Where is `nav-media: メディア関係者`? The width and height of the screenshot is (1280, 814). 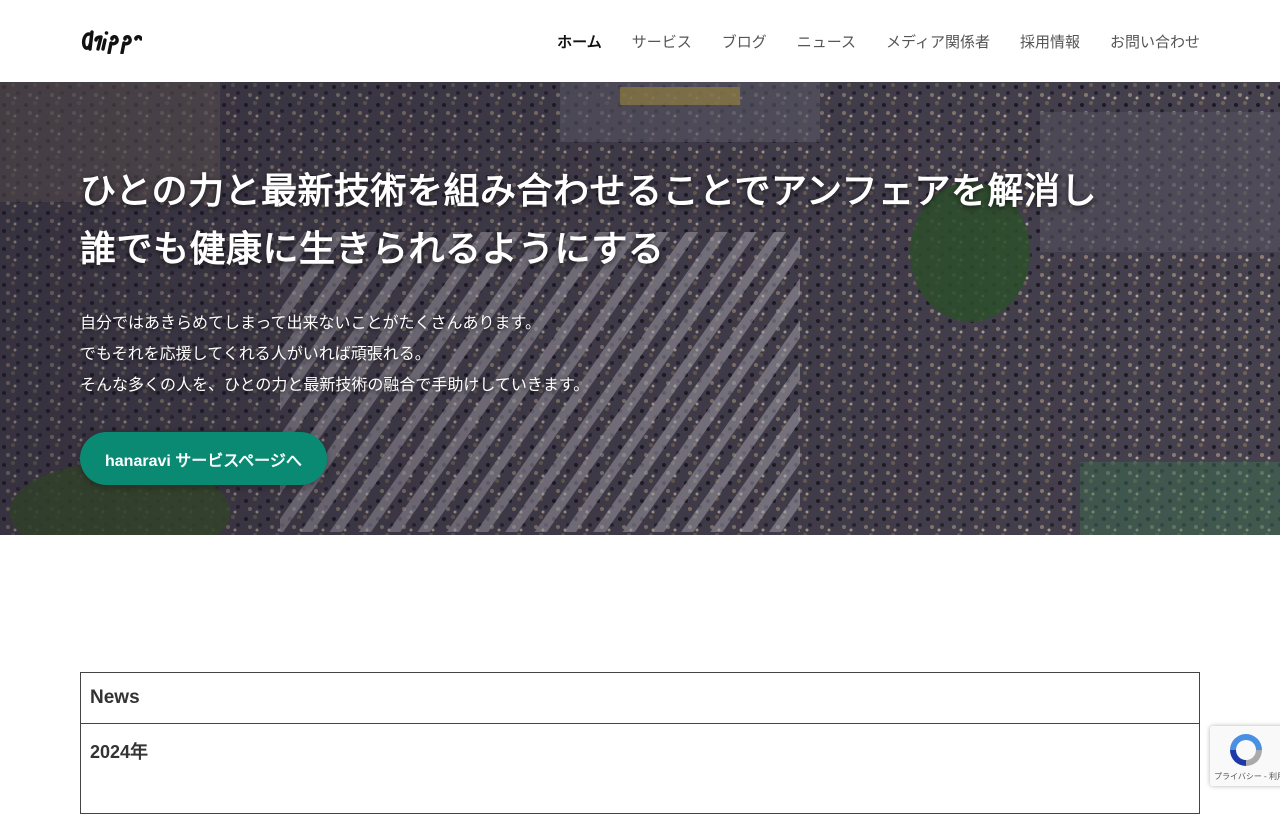 nav-media: メディア関係者 is located at coordinates (938, 41).